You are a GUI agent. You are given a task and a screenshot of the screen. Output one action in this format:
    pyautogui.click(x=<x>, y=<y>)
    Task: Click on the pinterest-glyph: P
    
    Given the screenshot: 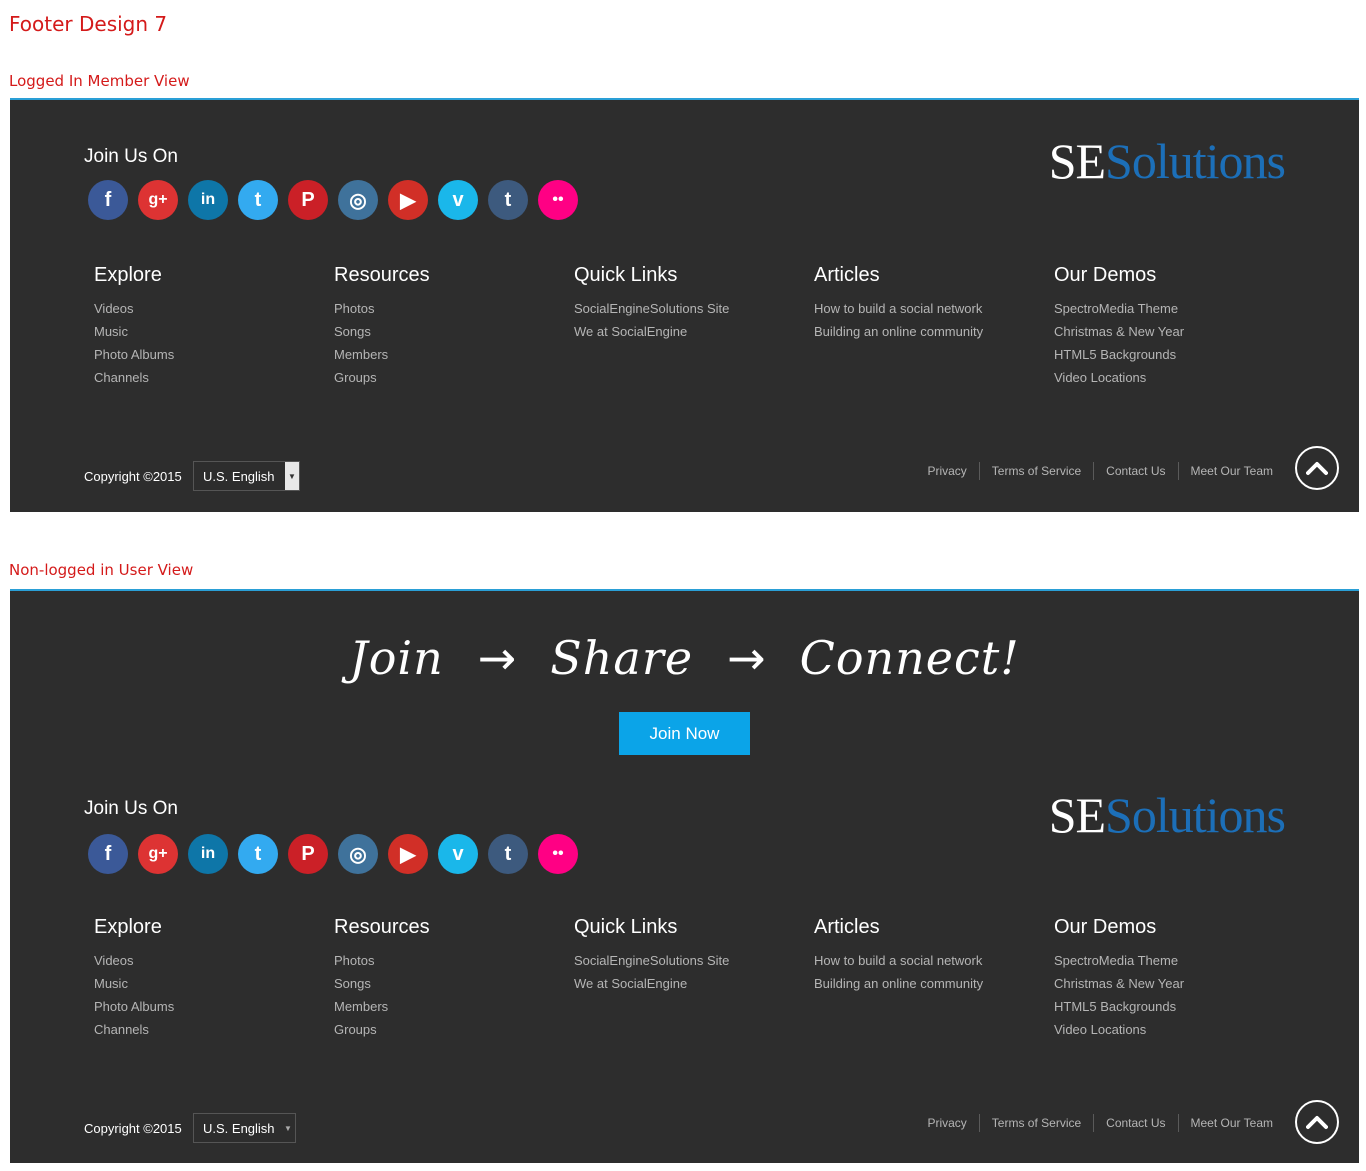 What is the action you would take?
    pyautogui.click(x=308, y=853)
    